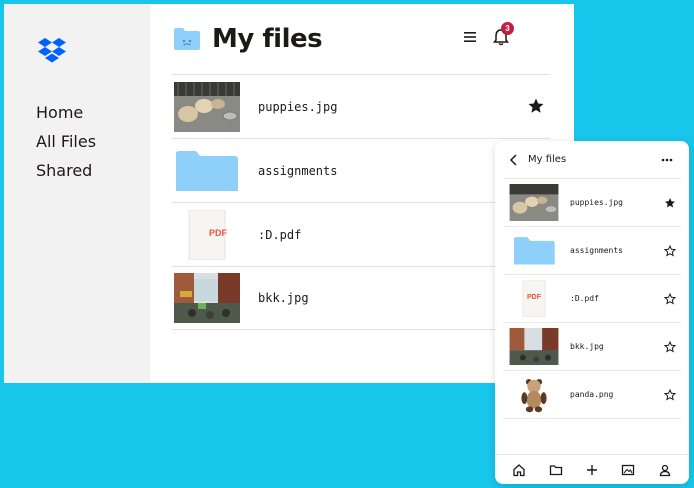 This screenshot has height=488, width=694. Describe the element at coordinates (470, 37) in the screenshot. I see `menu-icon` at that location.